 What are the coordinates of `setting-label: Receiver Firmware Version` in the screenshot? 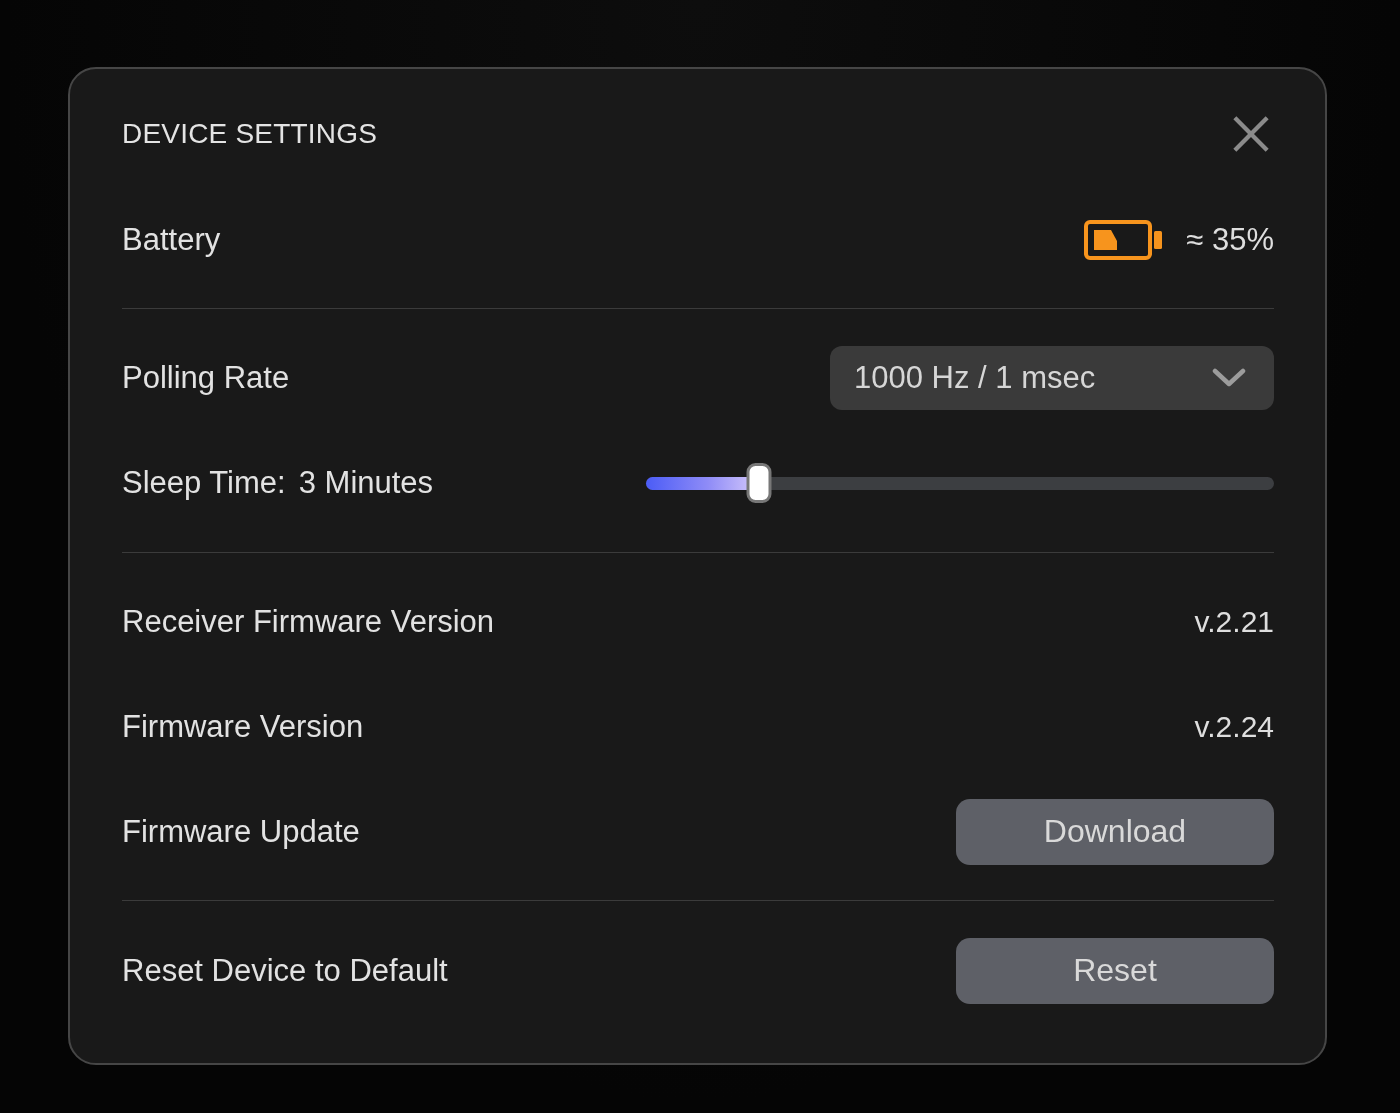 It's located at (308, 621).